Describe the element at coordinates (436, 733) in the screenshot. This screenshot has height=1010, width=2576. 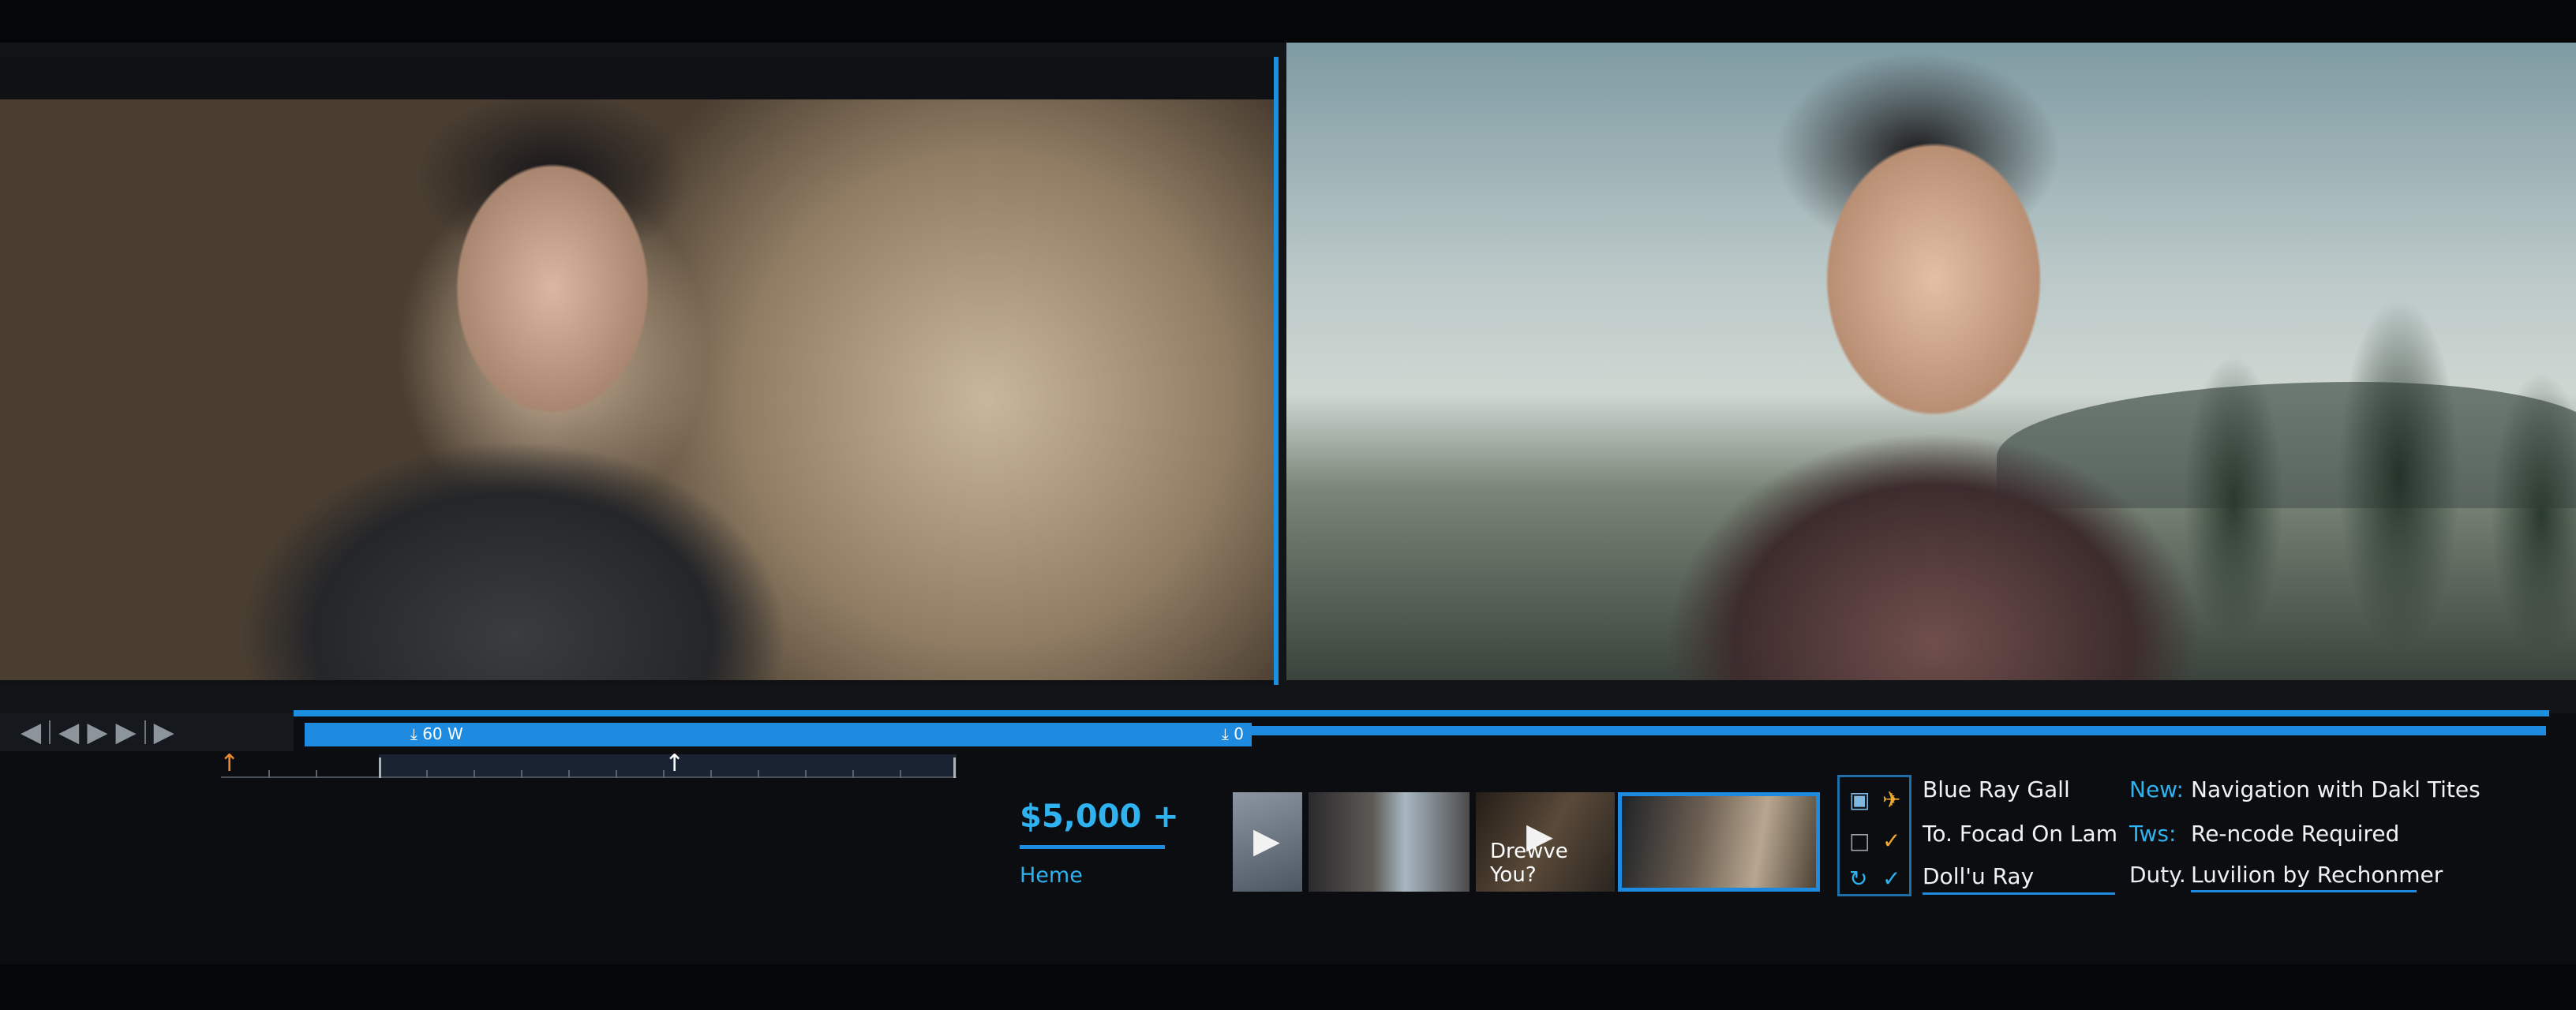
I see `track-start-label: ⤓ 60 W` at that location.